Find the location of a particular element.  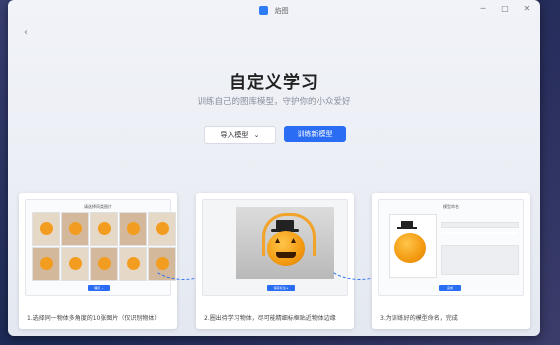

step-3-mini-title: 模型命名 is located at coordinates (451, 206).